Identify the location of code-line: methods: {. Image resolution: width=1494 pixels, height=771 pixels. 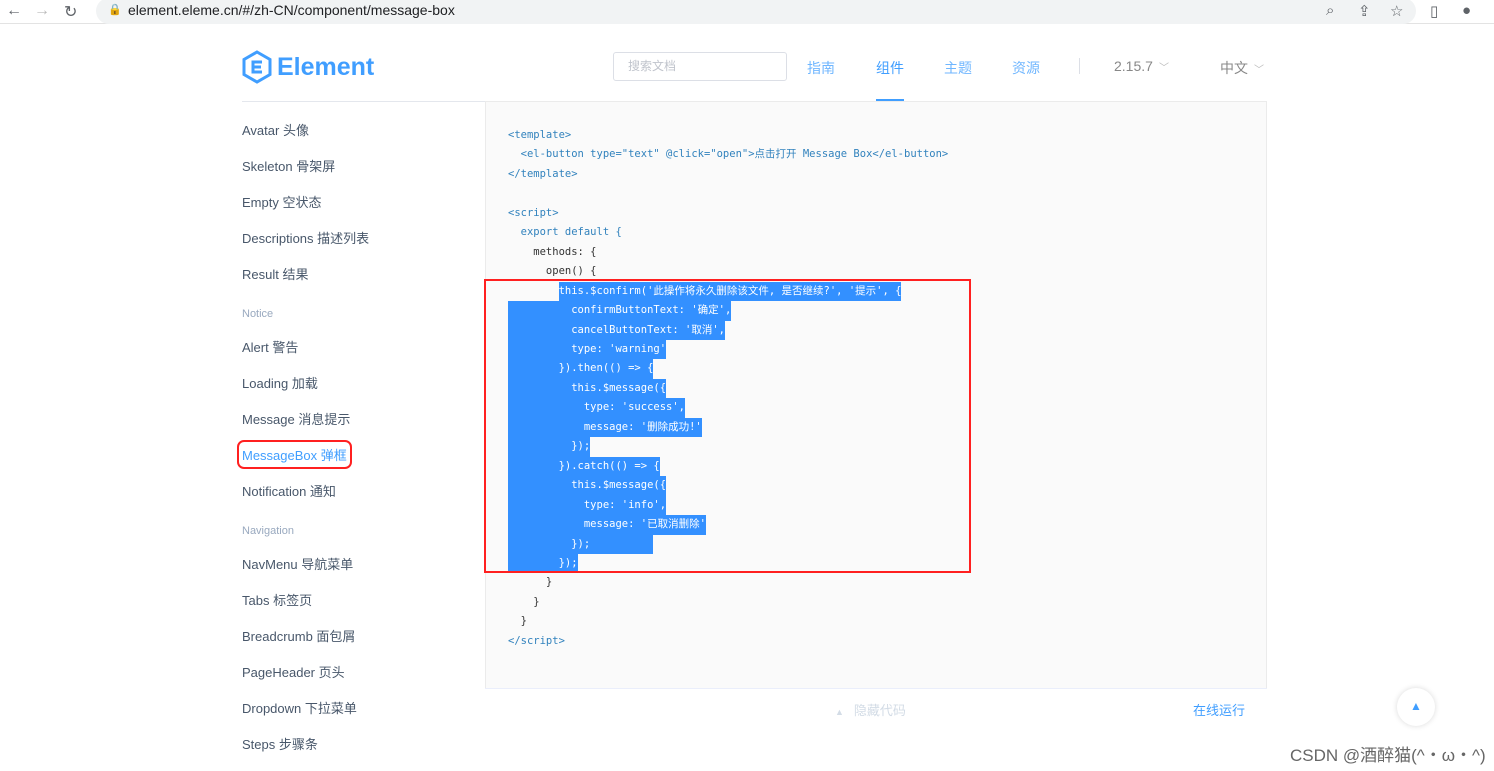
(728, 252).